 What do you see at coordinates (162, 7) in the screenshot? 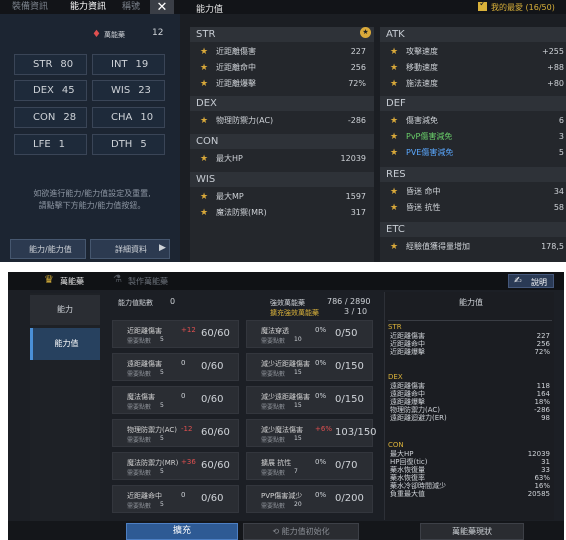
I see `close-button: ✕` at bounding box center [162, 7].